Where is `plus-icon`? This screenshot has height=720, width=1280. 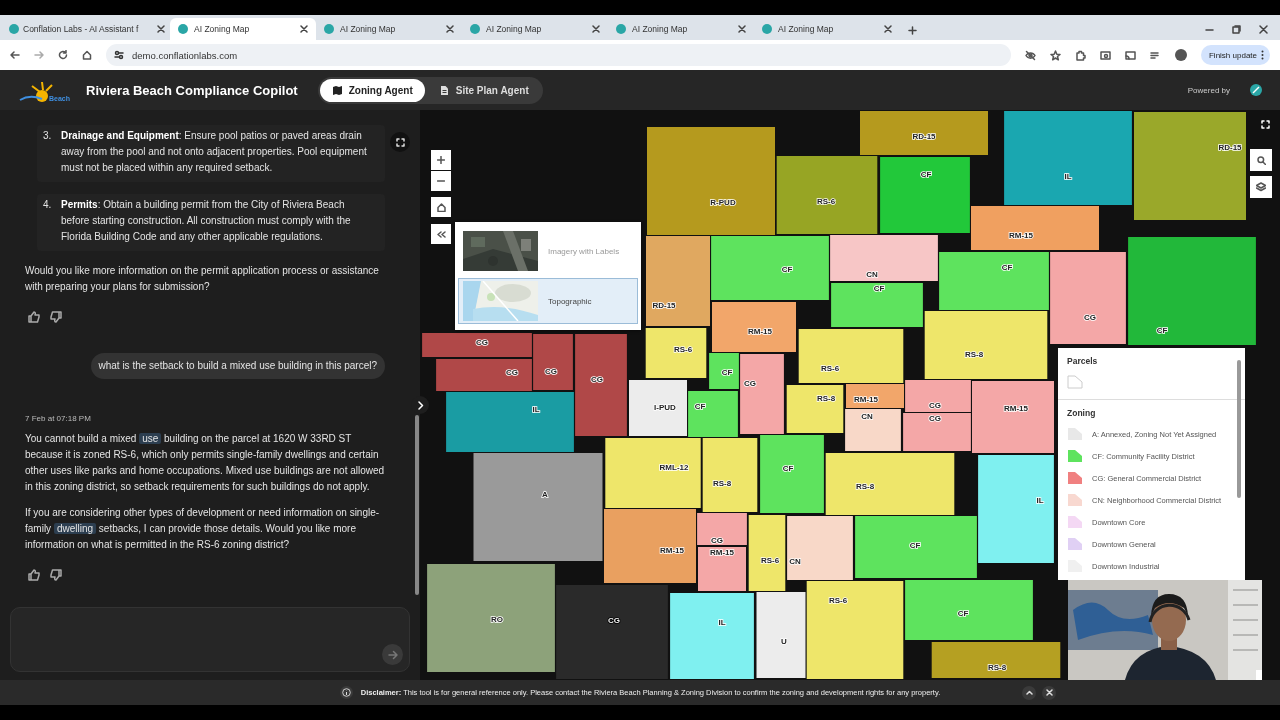
plus-icon is located at coordinates (441, 160).